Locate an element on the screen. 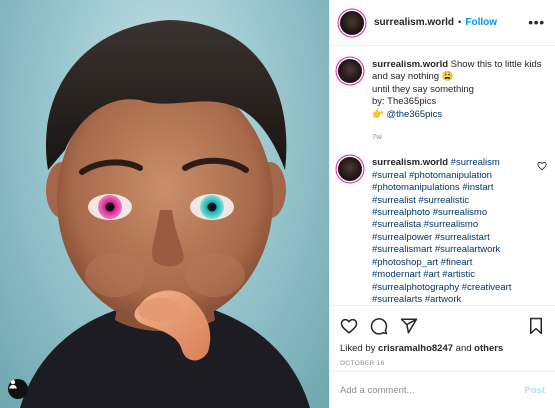 The width and height of the screenshot is (555, 408). hashtag-link: #instart is located at coordinates (477, 187).